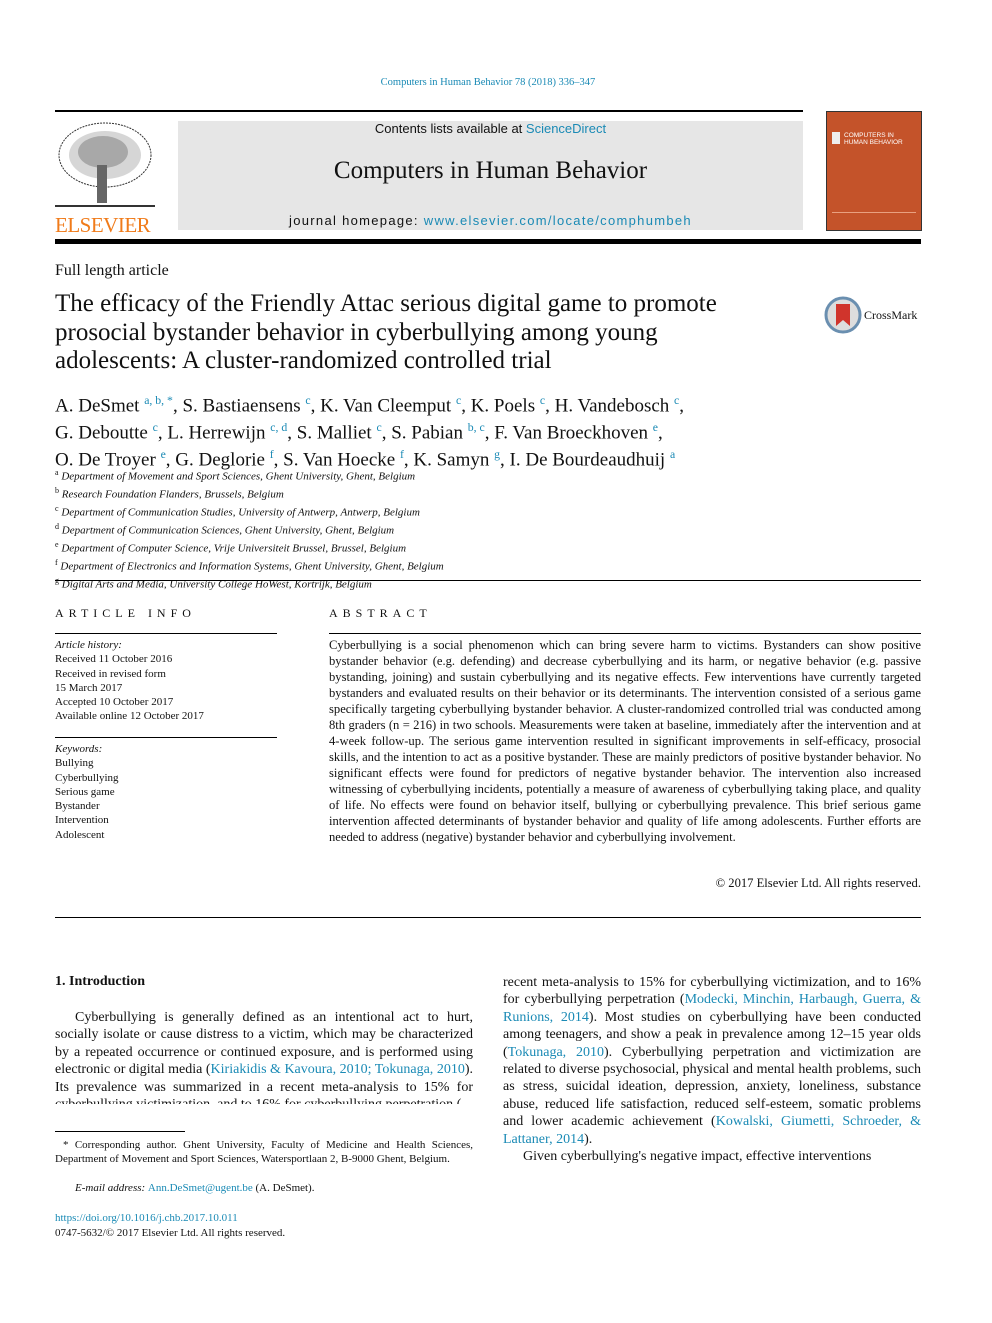 The image size is (992, 1323). I want to click on abstract-heading: ABSTRACT, so click(380, 613).